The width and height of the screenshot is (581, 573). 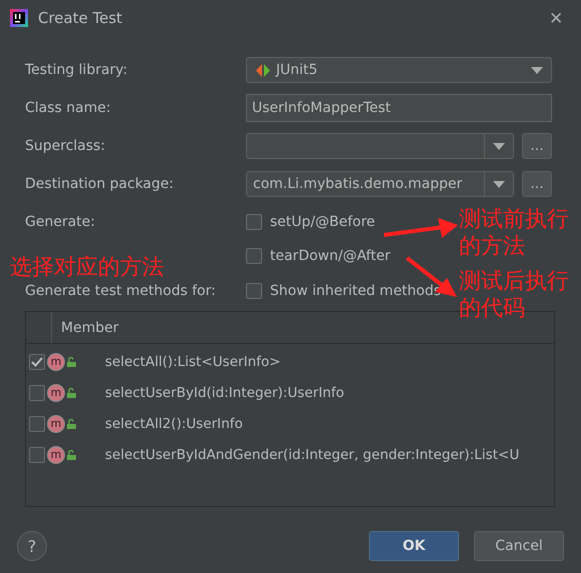 What do you see at coordinates (65, 146) in the screenshot?
I see `field-label: Superclass:` at bounding box center [65, 146].